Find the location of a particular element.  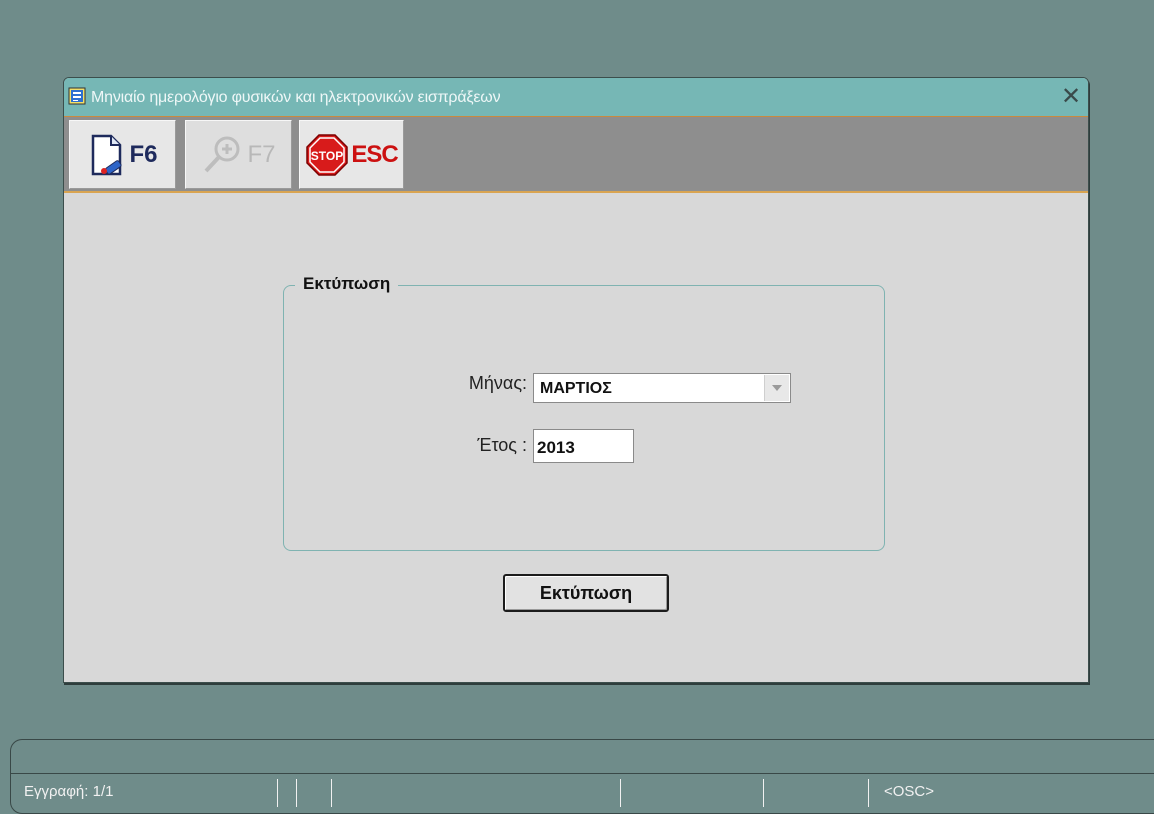

esc-label: ESC is located at coordinates (374, 154).